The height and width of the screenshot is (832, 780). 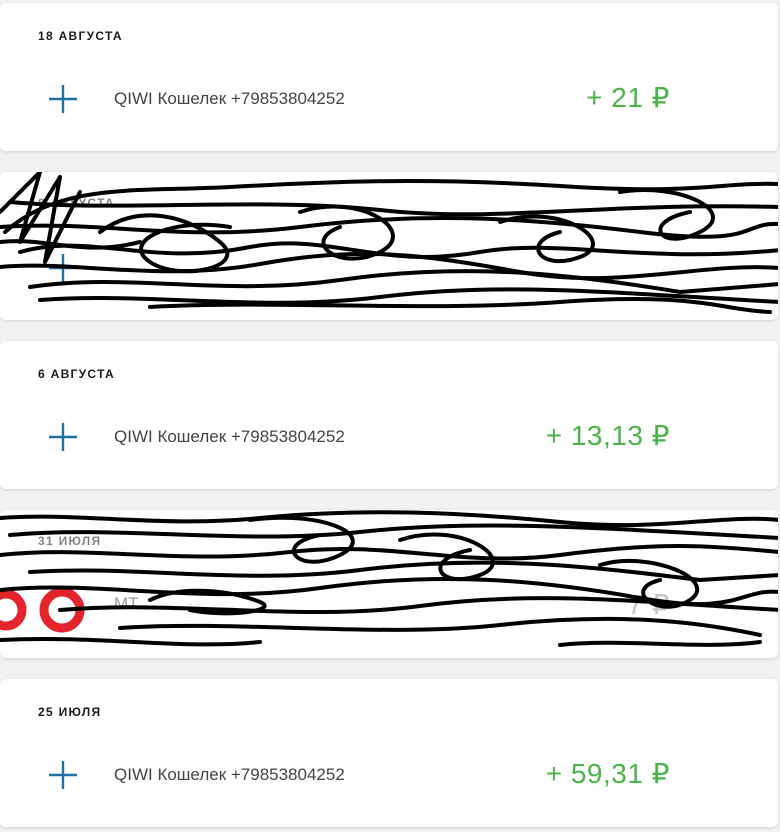 What do you see at coordinates (607, 435) in the screenshot?
I see `transaction-amount: + 13,13 ₽` at bounding box center [607, 435].